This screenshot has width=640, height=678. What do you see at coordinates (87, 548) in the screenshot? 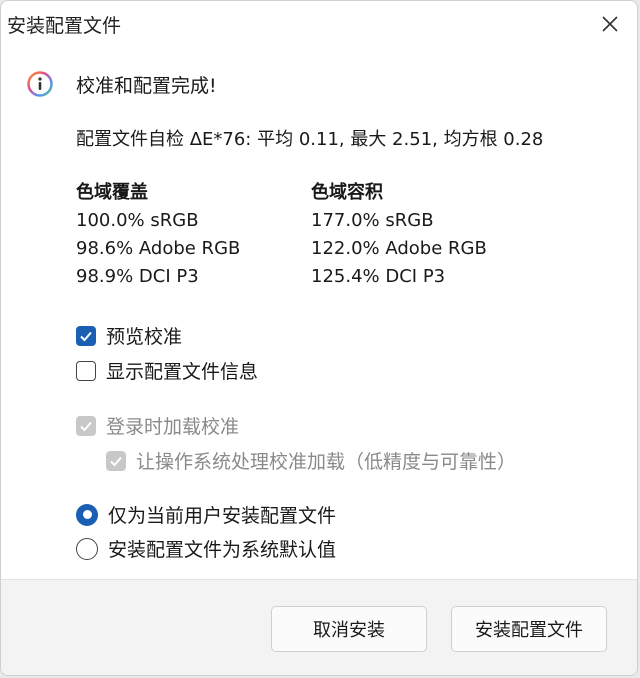
I see `install-system-default-radio` at bounding box center [87, 548].